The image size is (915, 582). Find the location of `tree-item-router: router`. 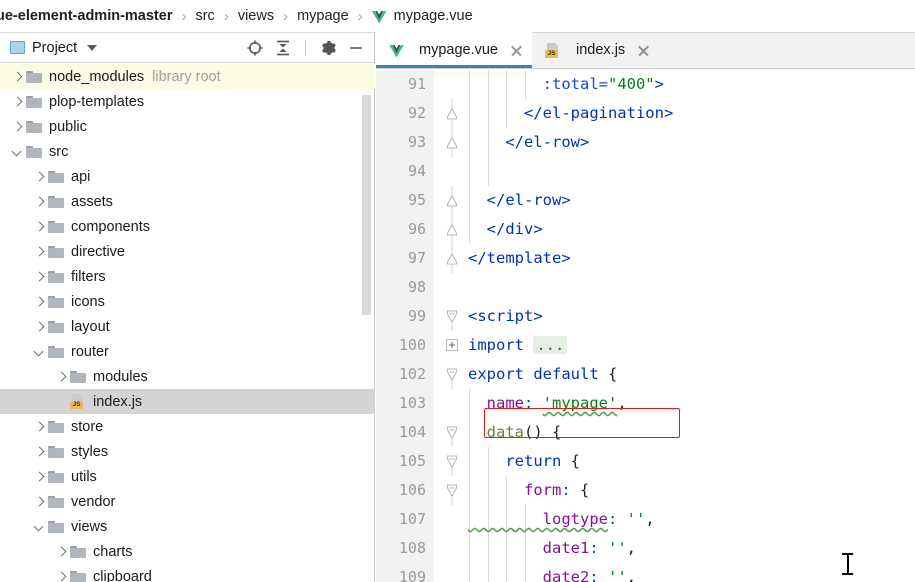

tree-item-router: router is located at coordinates (187, 351).